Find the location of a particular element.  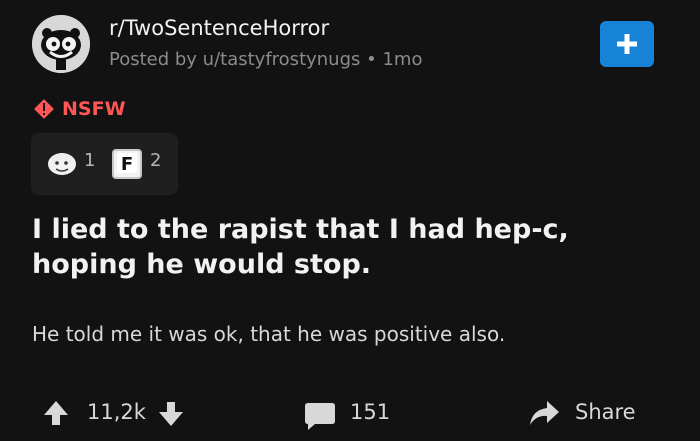

post-meta: Posted by u/tastyfrostynugs • 1mo is located at coordinates (266, 59).